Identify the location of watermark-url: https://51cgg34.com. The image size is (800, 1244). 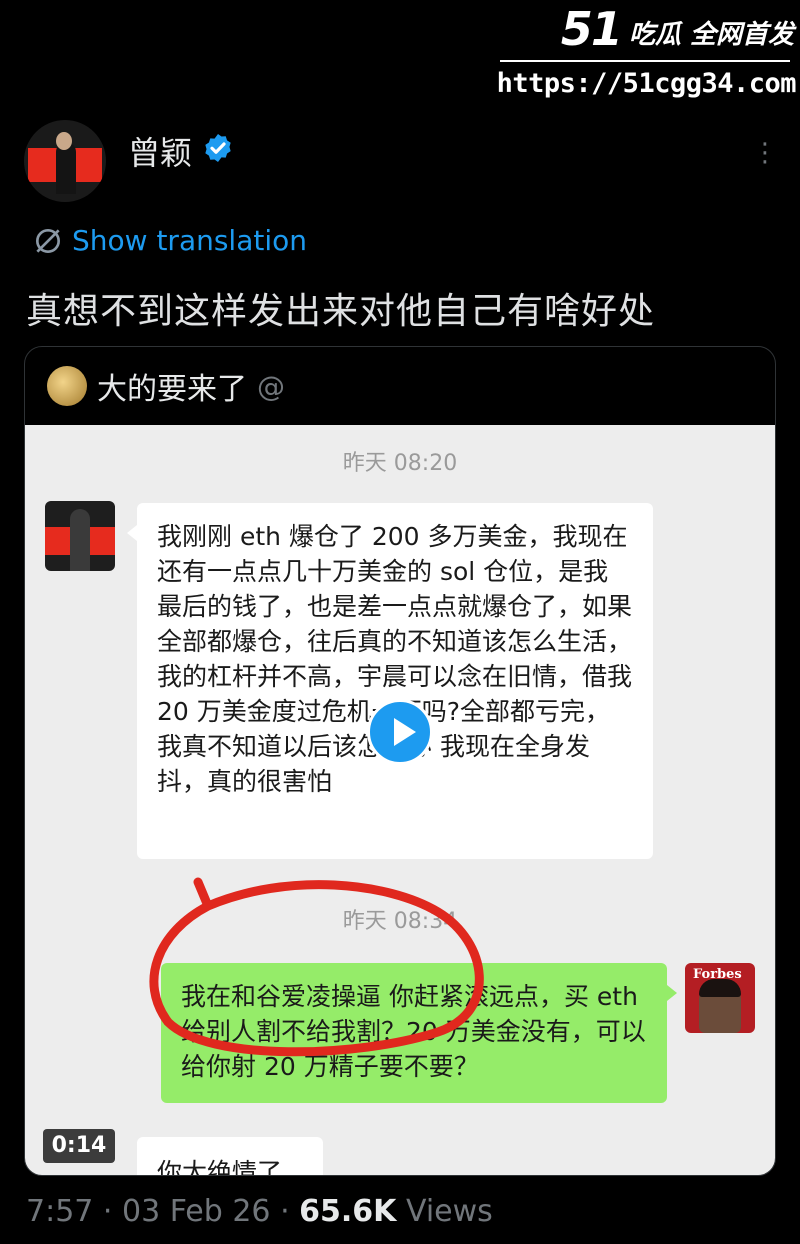
(646, 83).